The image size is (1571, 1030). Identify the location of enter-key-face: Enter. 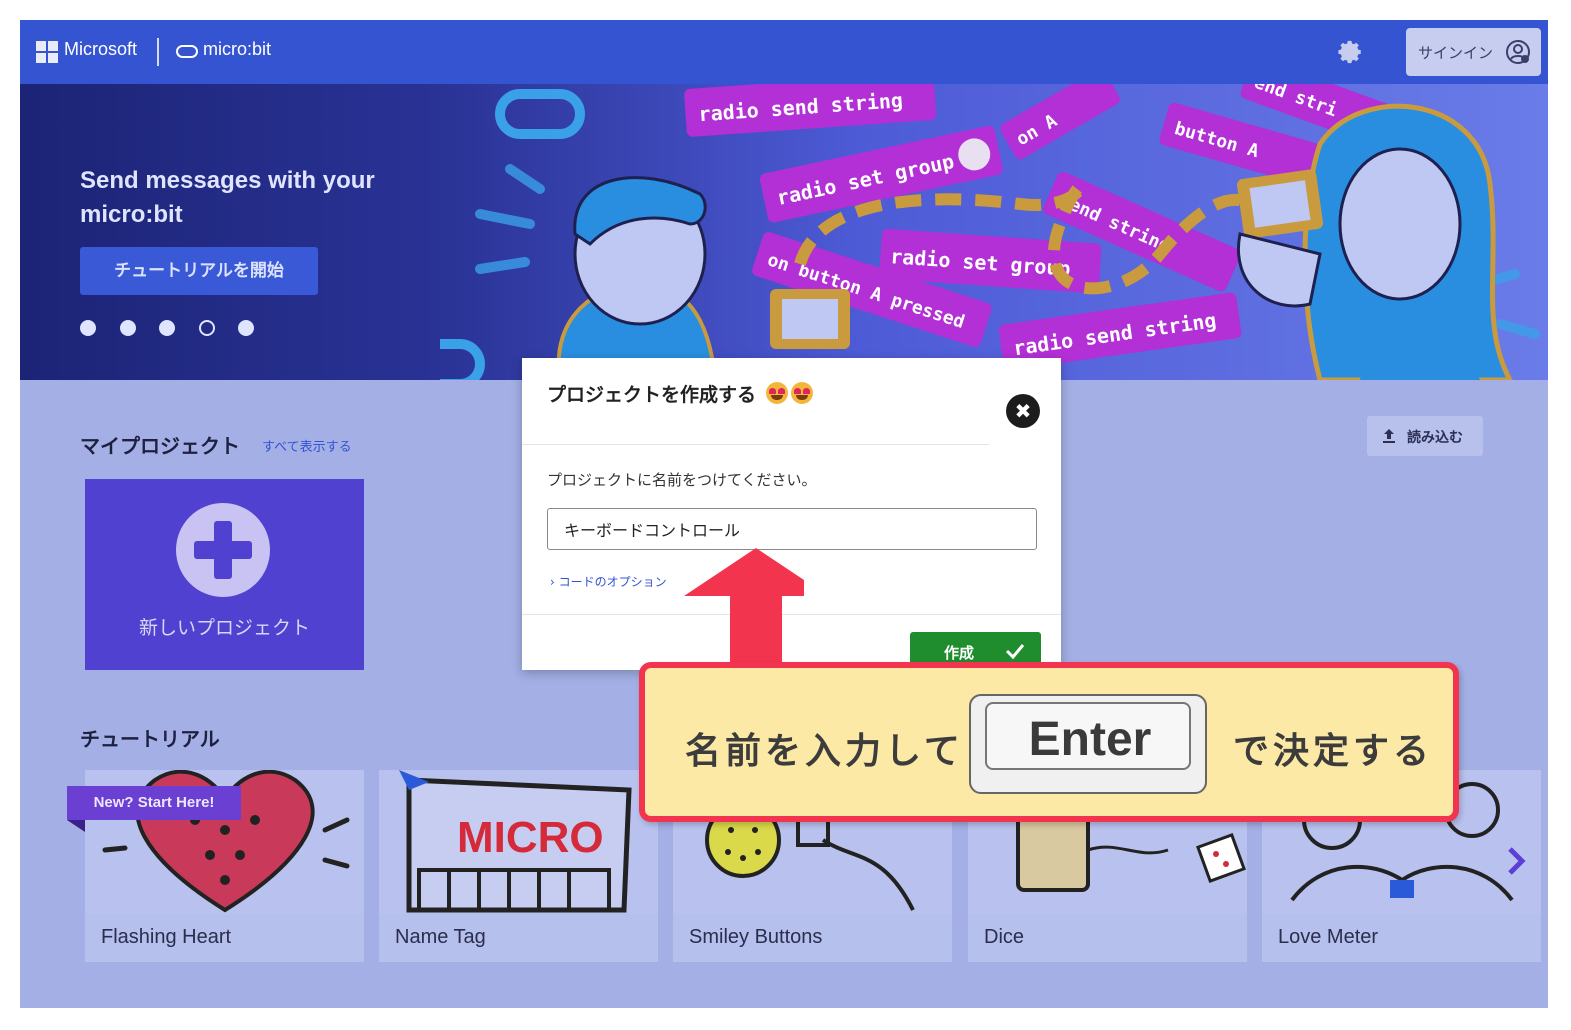
(1088, 736).